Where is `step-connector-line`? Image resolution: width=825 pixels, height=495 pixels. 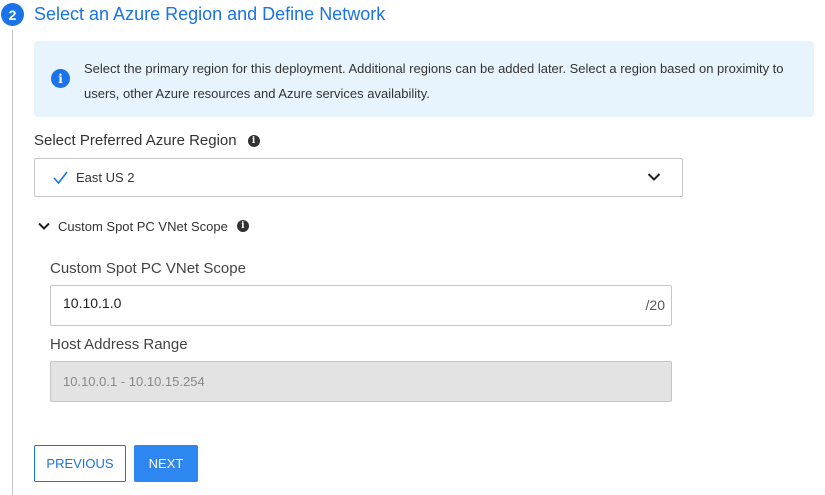 step-connector-line is located at coordinates (12, 262).